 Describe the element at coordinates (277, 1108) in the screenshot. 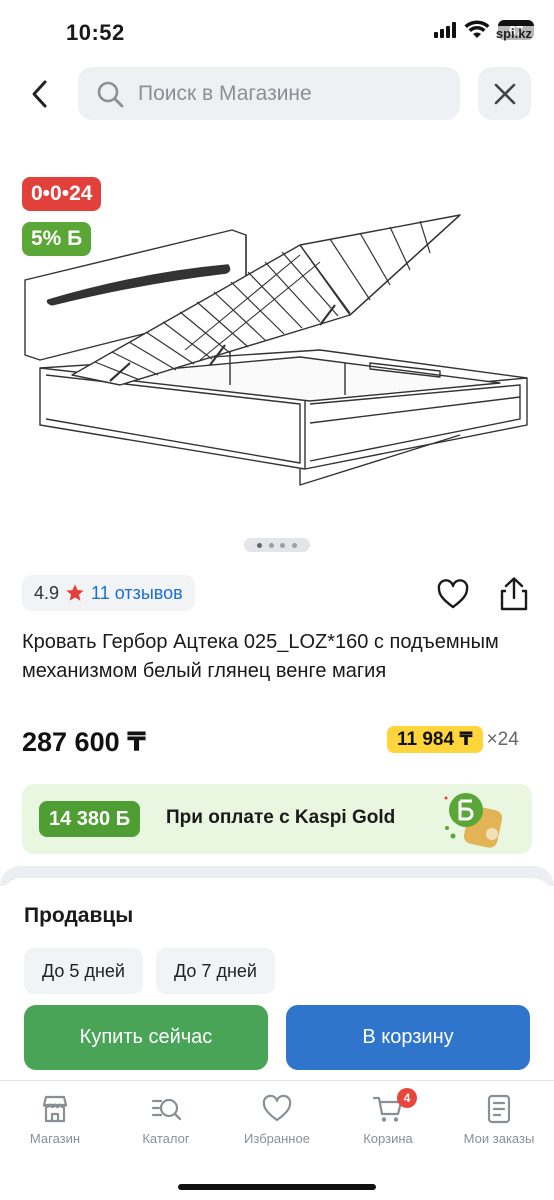

I see `heart-icon` at that location.